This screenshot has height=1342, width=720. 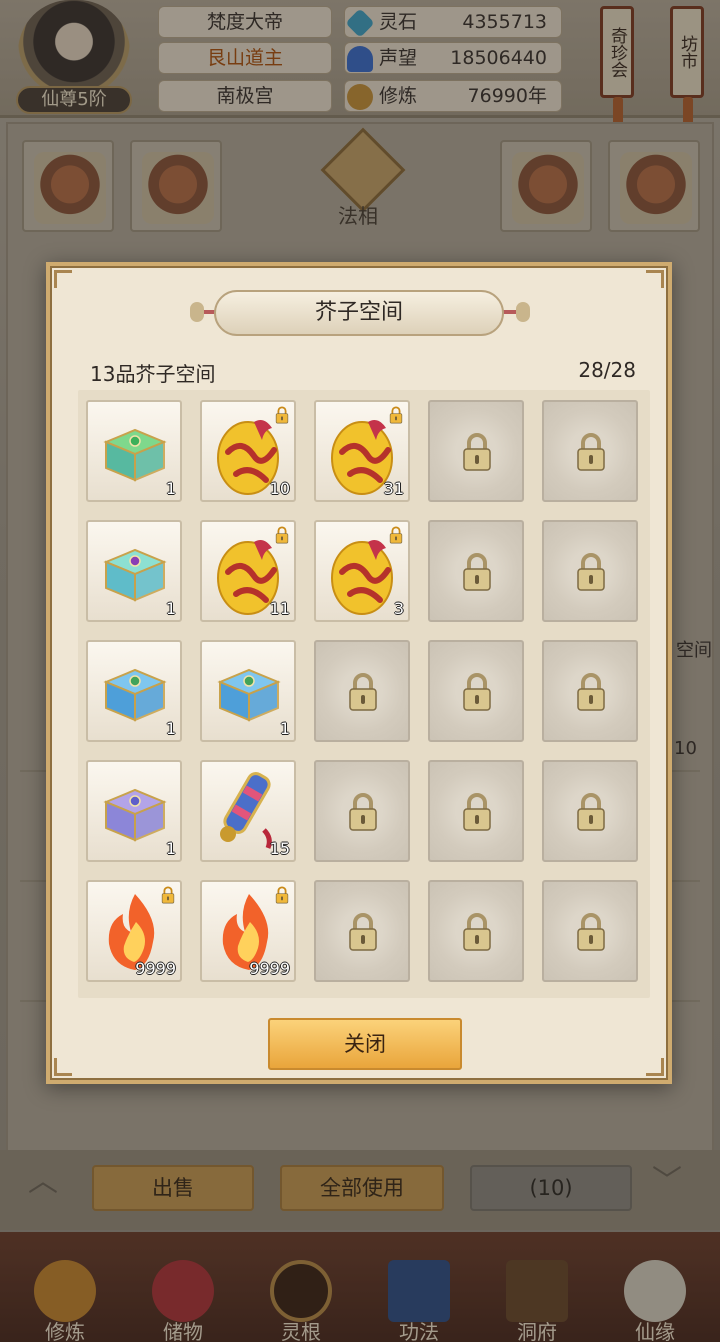 I want to click on cyan-chest-icon, so click(x=135, y=572).